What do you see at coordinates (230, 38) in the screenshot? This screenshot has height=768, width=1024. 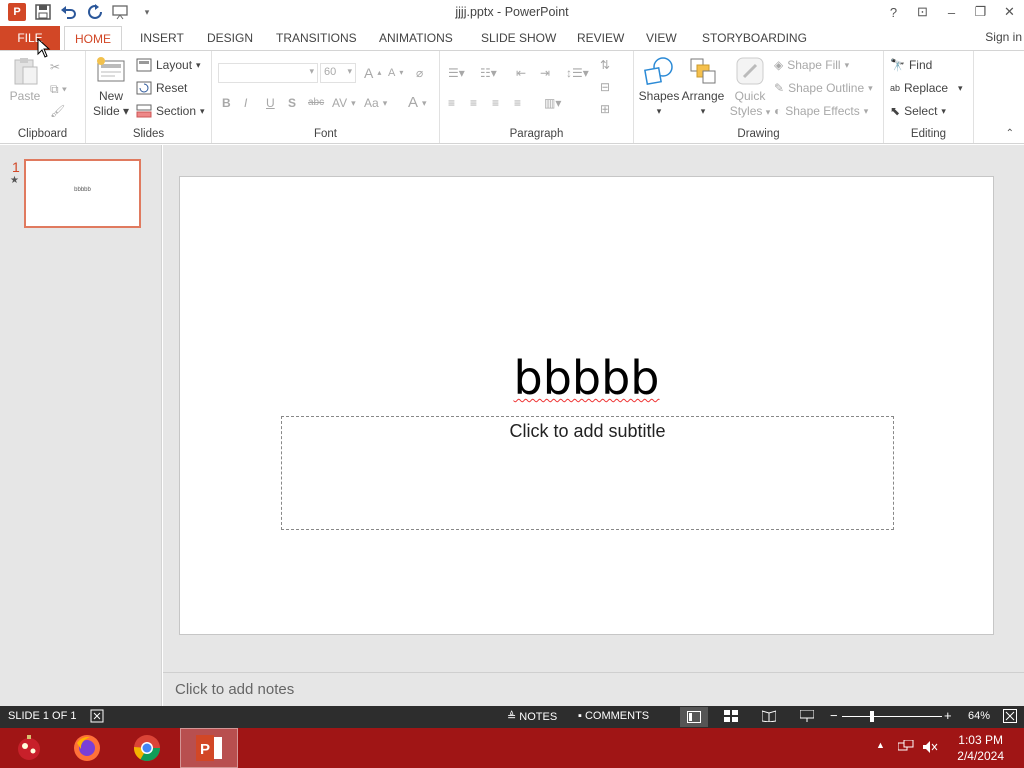 I see `tab-design: DESIGN` at bounding box center [230, 38].